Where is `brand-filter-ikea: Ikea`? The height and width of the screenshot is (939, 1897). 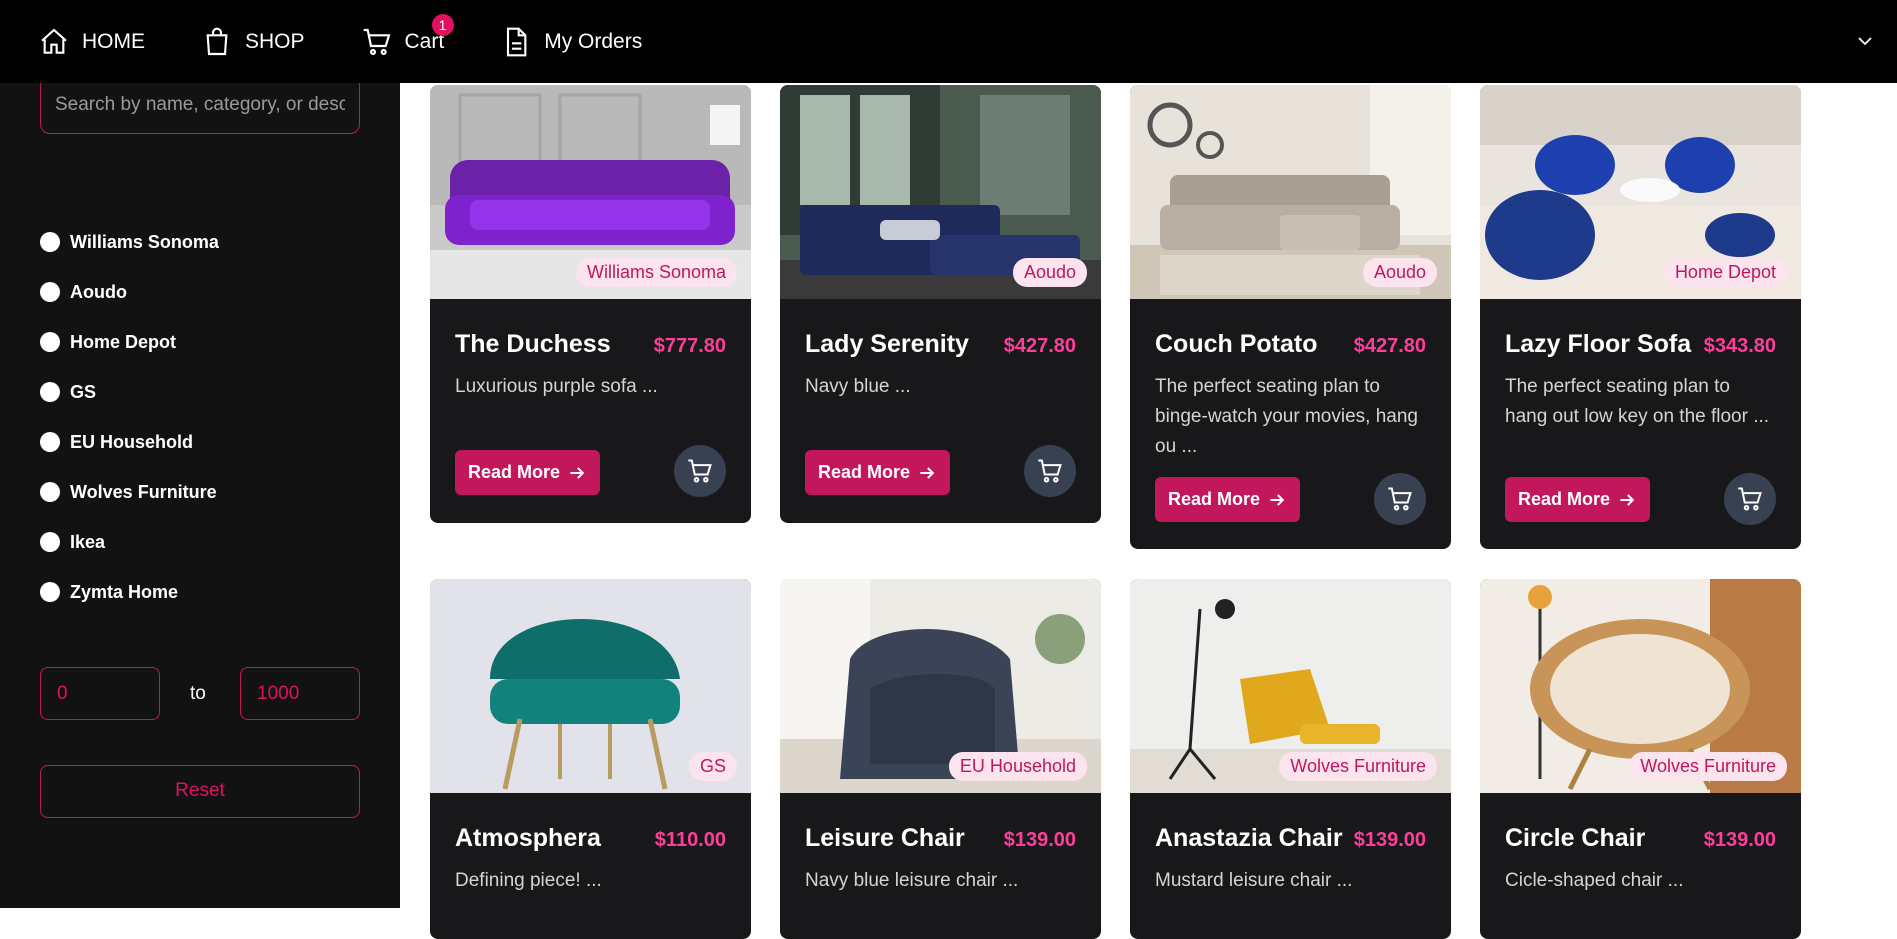 brand-filter-ikea: Ikea is located at coordinates (129, 542).